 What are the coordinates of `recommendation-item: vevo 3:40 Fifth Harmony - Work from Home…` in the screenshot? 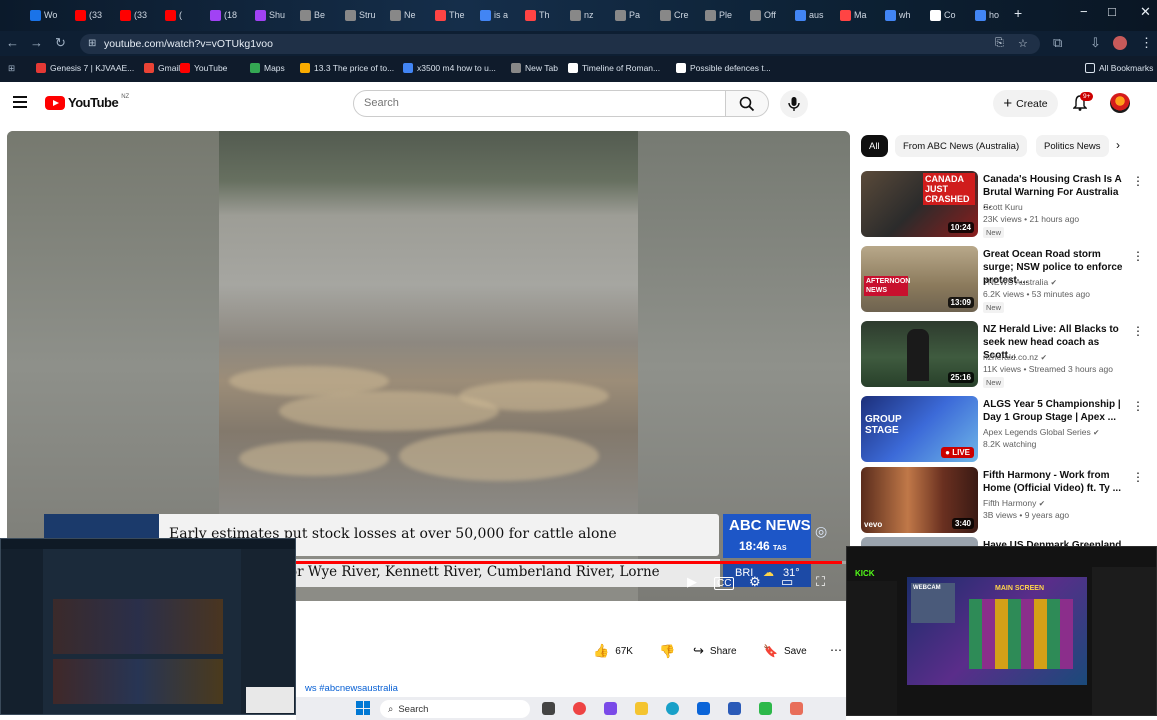 It's located at (1002, 500).